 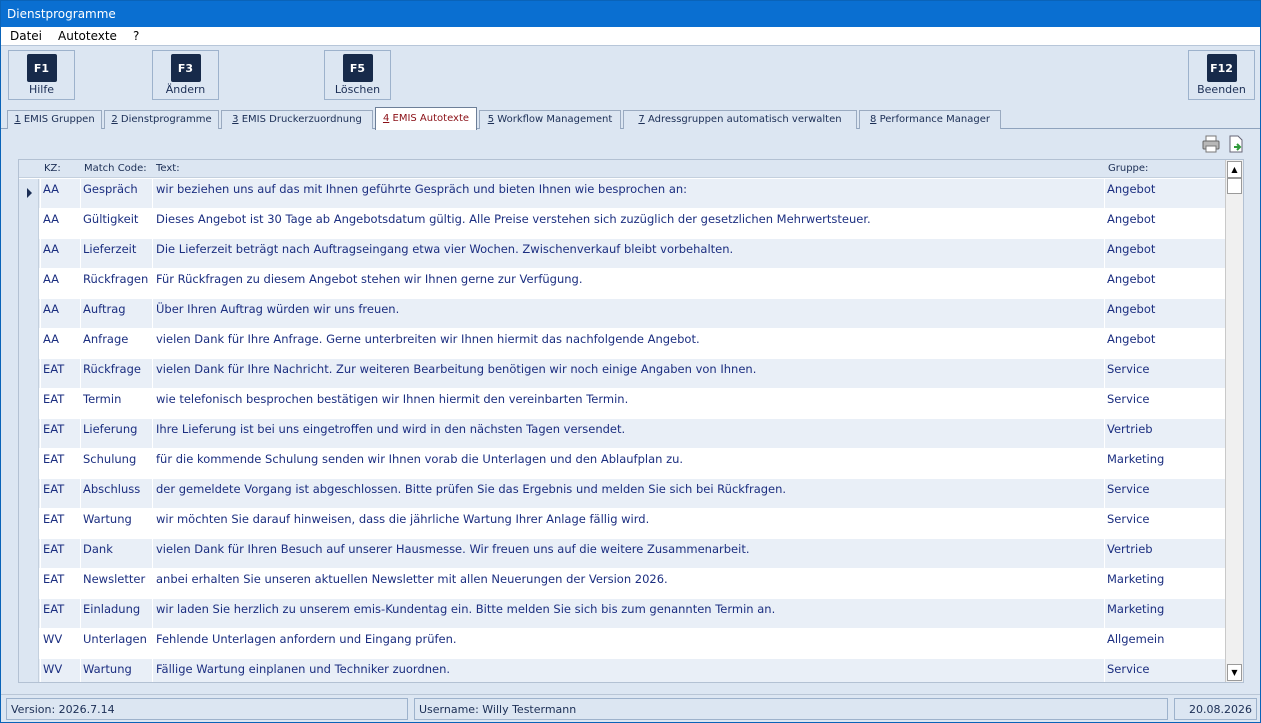 What do you see at coordinates (630, 14) in the screenshot?
I see `title-bar: Dienstprogramme` at bounding box center [630, 14].